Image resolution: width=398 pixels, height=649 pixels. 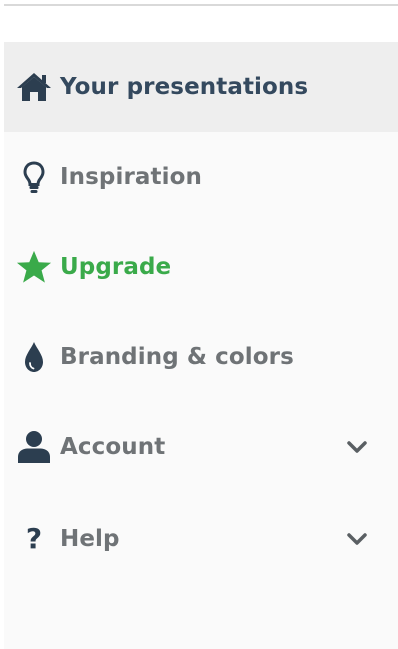 What do you see at coordinates (116, 267) in the screenshot?
I see `sidebar-item-label: Upgrade` at bounding box center [116, 267].